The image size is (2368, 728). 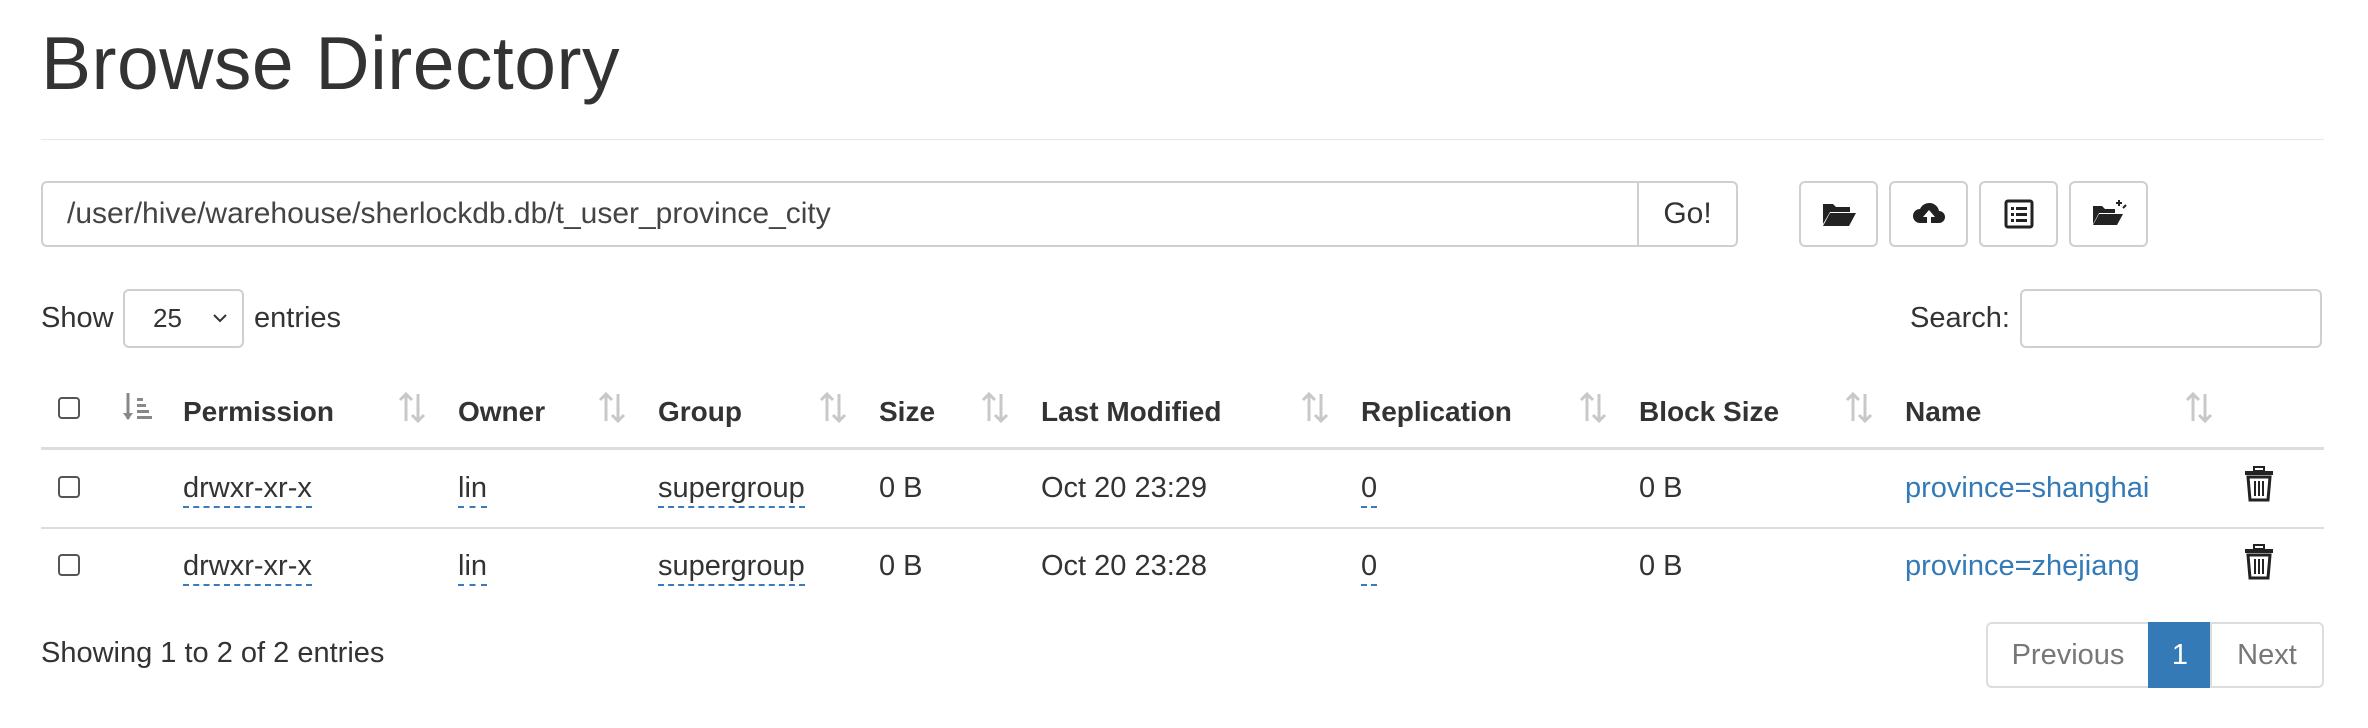 I want to click on table-header-divider, so click(x=1182, y=448).